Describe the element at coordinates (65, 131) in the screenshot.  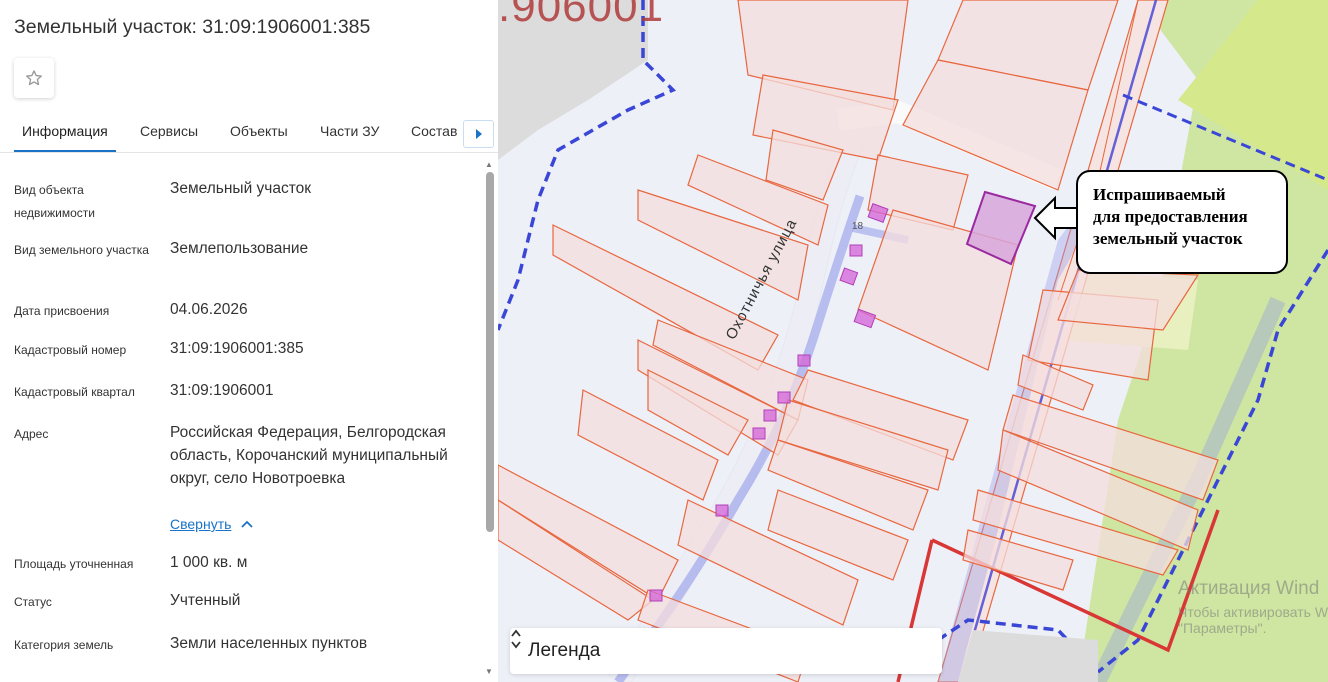
I see `tab-information: Информация` at that location.